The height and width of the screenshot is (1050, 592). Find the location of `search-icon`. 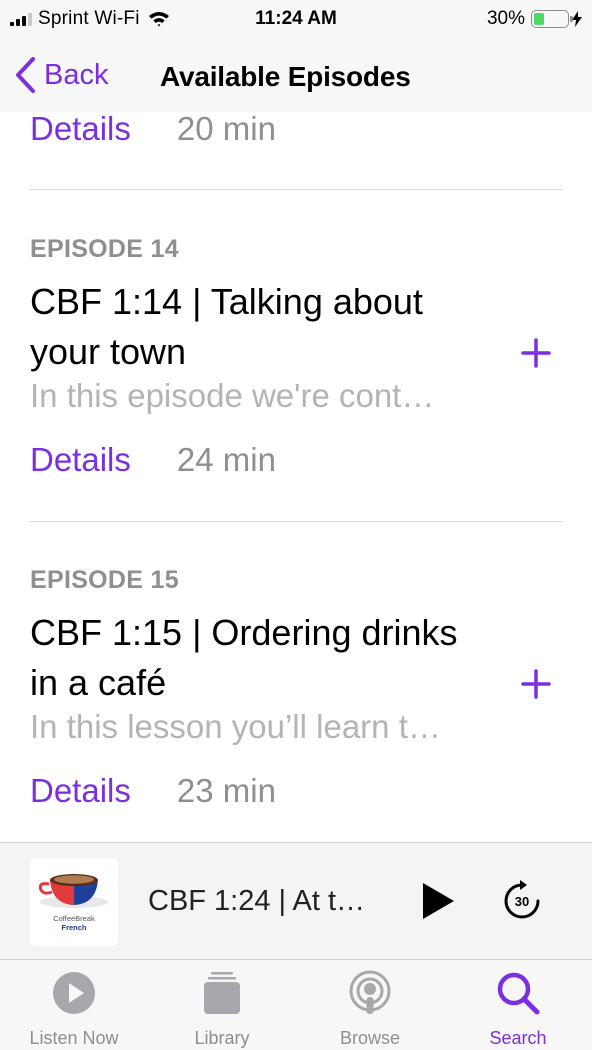

search-icon is located at coordinates (518, 993).